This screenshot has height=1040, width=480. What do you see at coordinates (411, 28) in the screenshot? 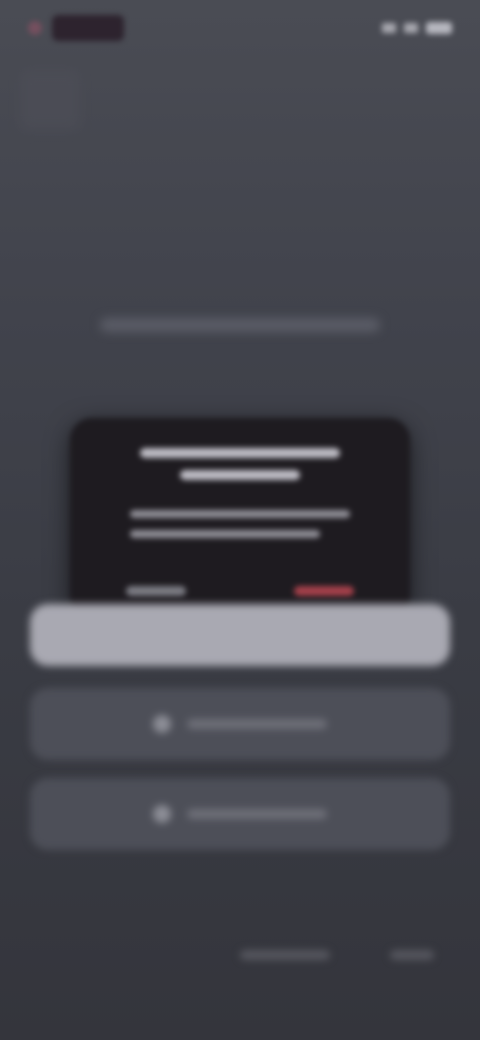
I see `wifi-icon` at bounding box center [411, 28].